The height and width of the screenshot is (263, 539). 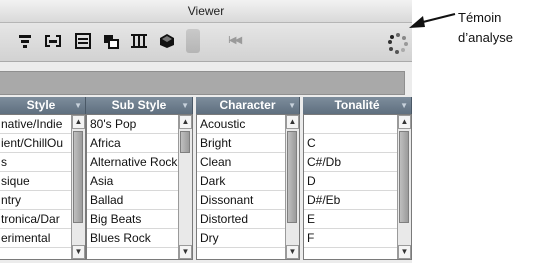 What do you see at coordinates (485, 28) in the screenshot?
I see `analysis-indicator-callout: Témoin d’analyse` at bounding box center [485, 28].